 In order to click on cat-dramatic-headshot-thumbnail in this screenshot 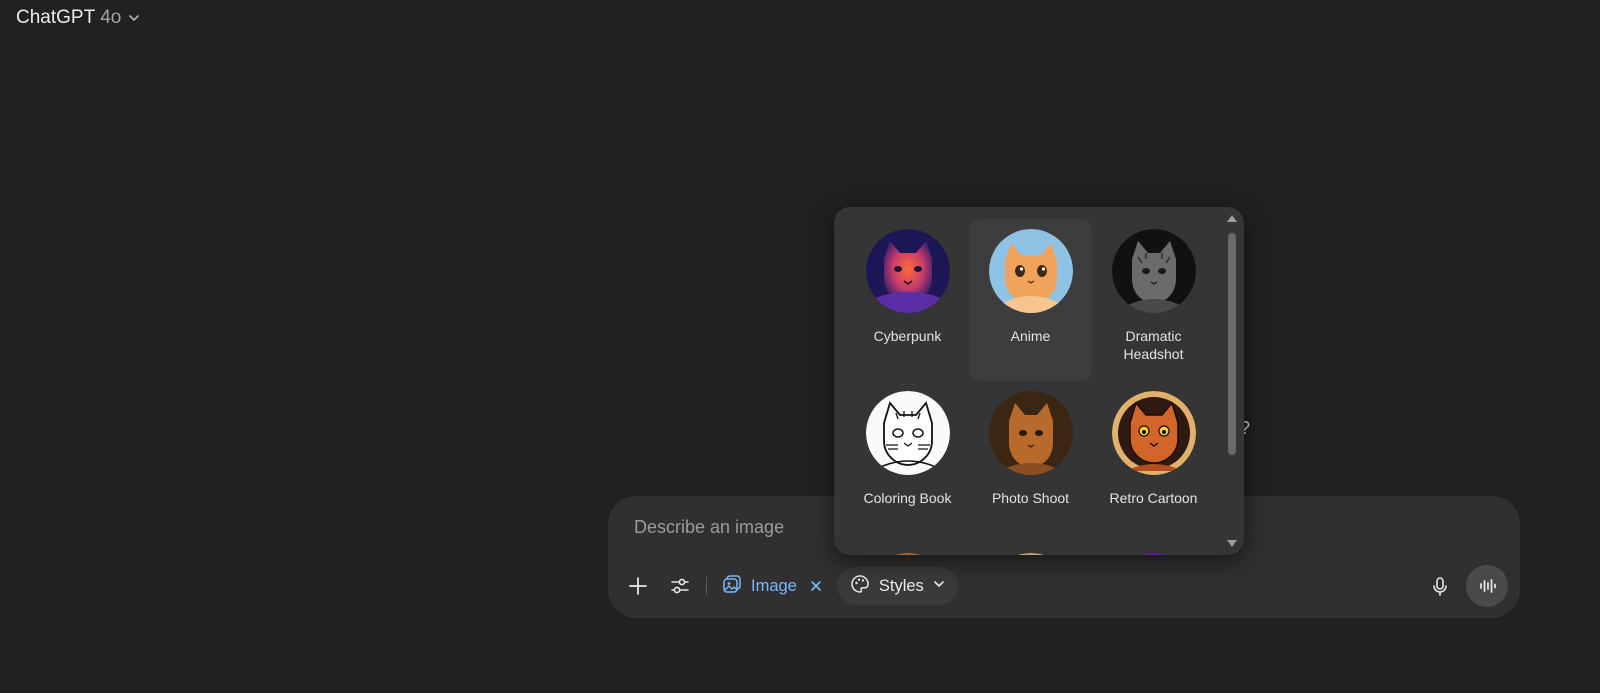, I will do `click(1153, 271)`.